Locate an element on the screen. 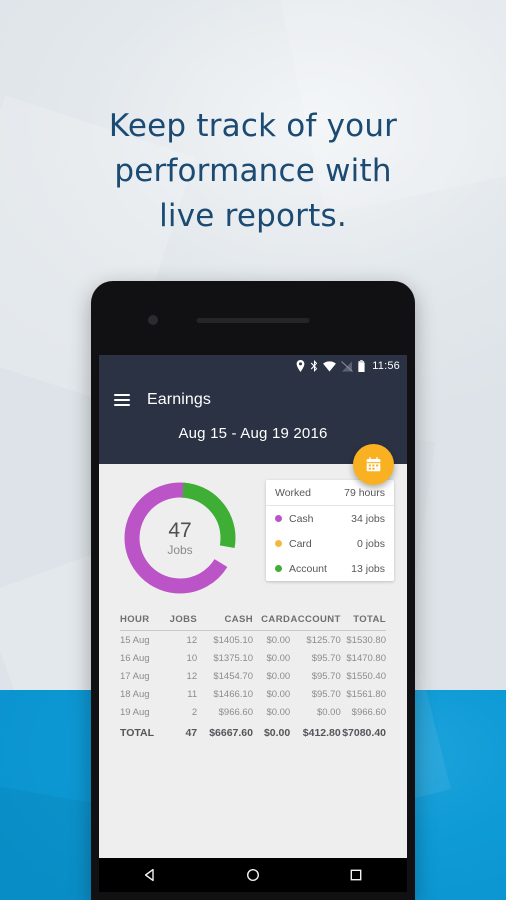 This screenshot has width=506, height=900. table-row: 17 Aug 12 $1454.70 $0.00 $95.70 $1550.40 is located at coordinates (253, 676).